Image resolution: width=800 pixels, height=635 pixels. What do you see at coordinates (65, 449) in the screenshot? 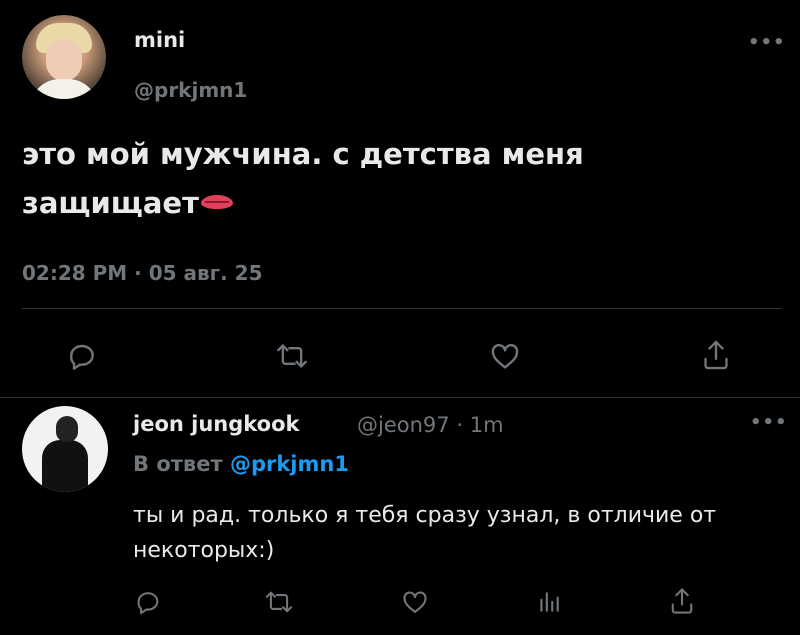
I see `reply-avatar` at bounding box center [65, 449].